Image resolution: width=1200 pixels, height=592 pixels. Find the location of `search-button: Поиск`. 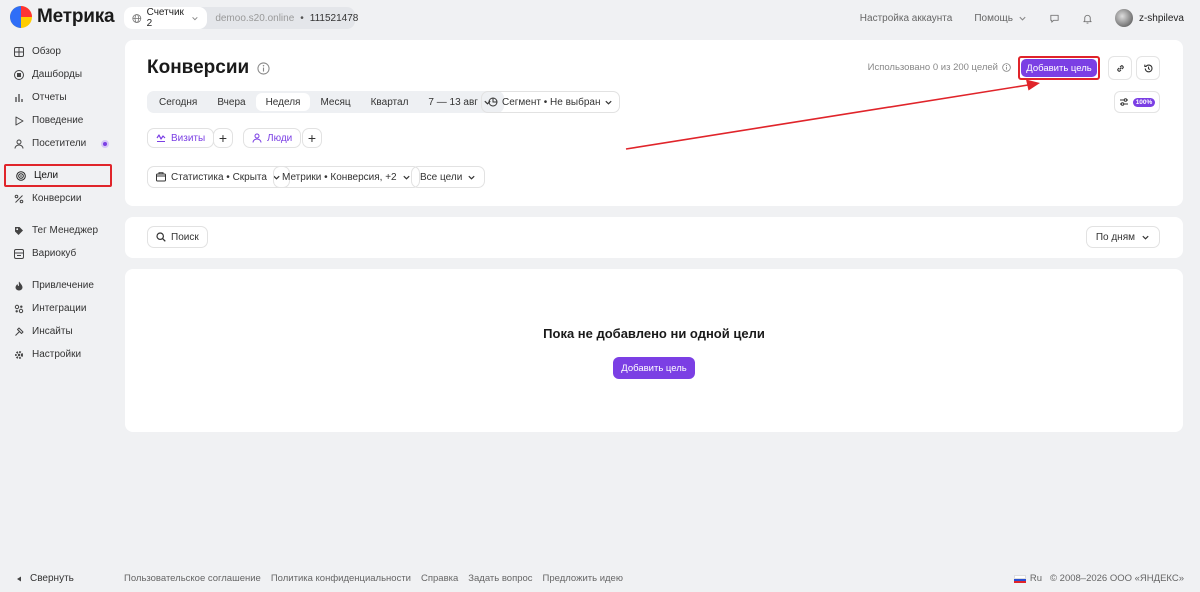

search-button: Поиск is located at coordinates (177, 237).